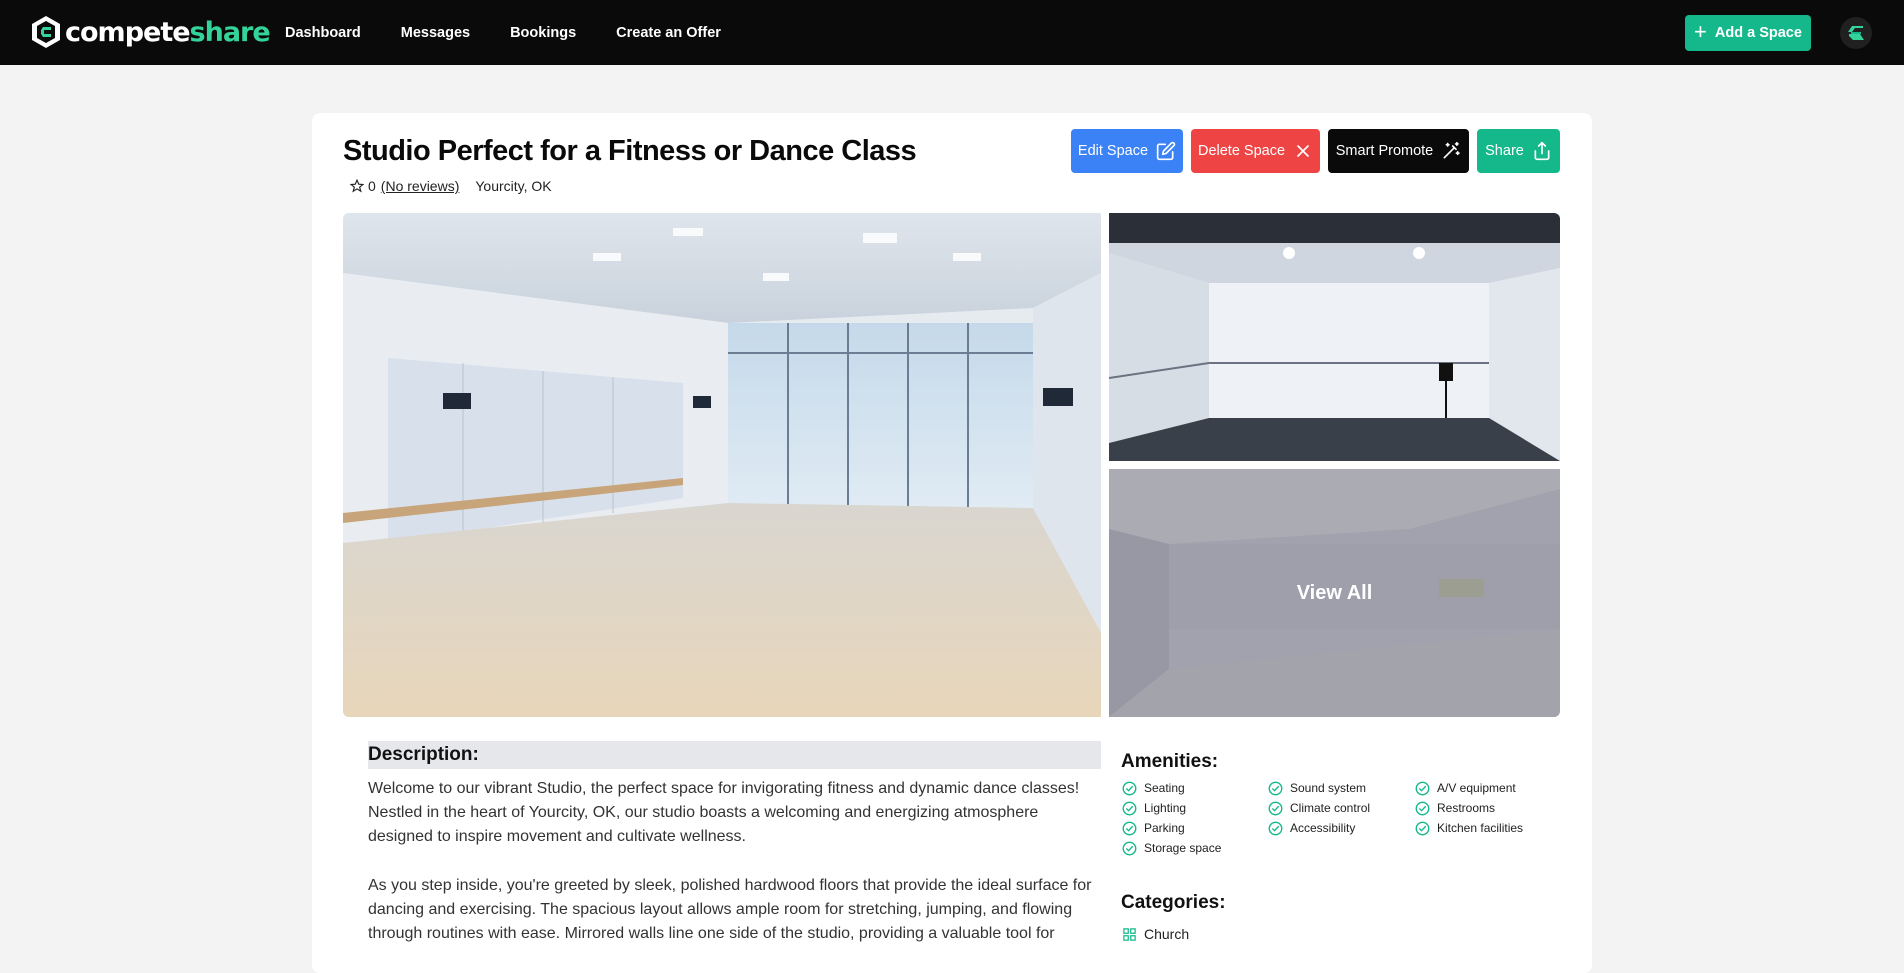 The image size is (1904, 973). I want to click on amenity-item: Climate control, so click(1341, 808).